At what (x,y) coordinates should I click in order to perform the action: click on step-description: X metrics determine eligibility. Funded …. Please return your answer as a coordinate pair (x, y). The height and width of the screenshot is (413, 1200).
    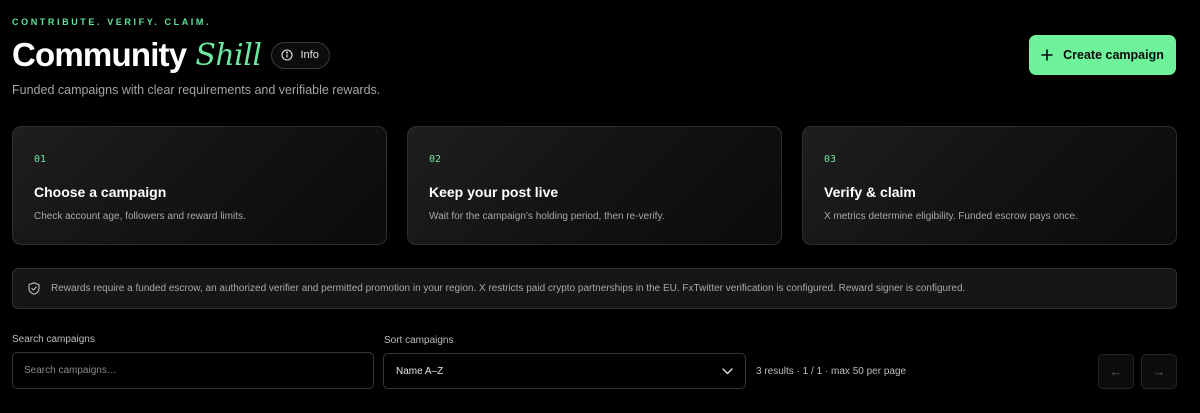
    Looking at the image, I should click on (951, 216).